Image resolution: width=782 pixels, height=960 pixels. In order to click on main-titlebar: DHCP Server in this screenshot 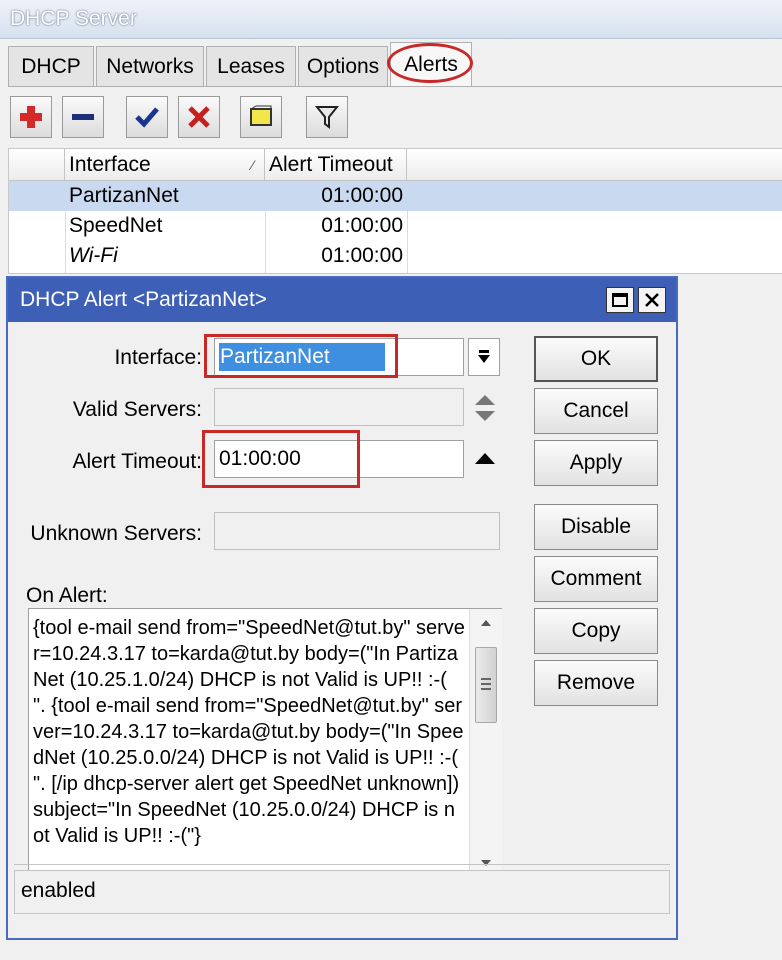, I will do `click(391, 19)`.